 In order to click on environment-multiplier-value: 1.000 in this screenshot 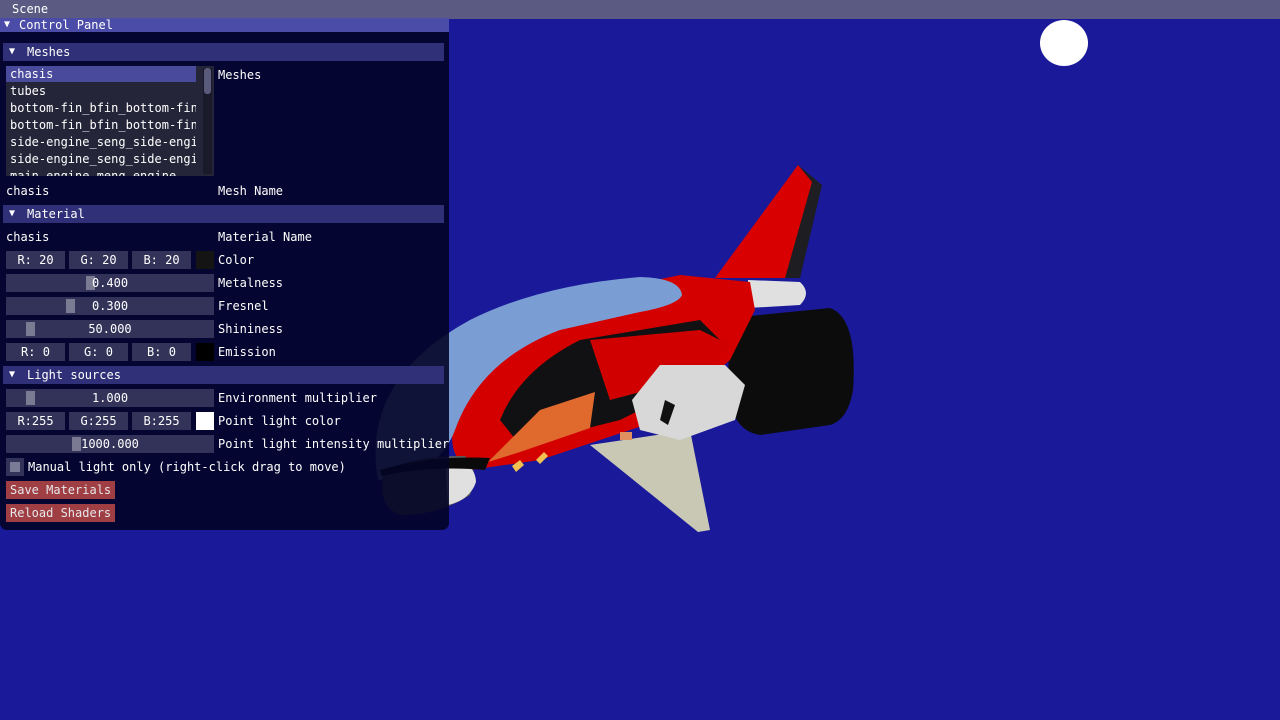, I will do `click(110, 398)`.